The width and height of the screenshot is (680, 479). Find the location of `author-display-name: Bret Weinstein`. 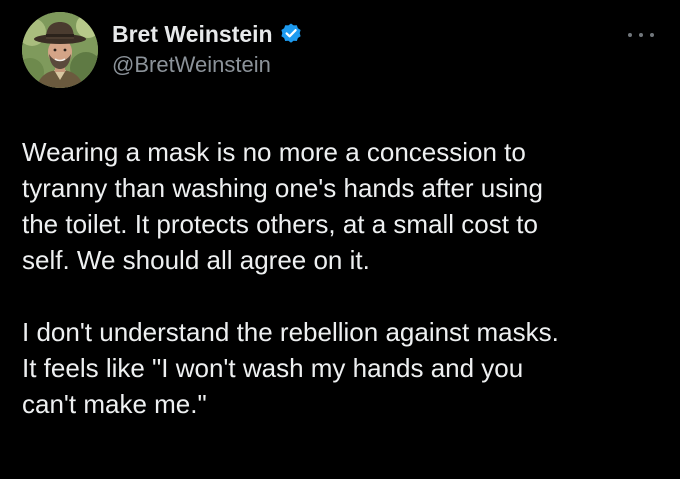

author-display-name: Bret Weinstein is located at coordinates (192, 34).